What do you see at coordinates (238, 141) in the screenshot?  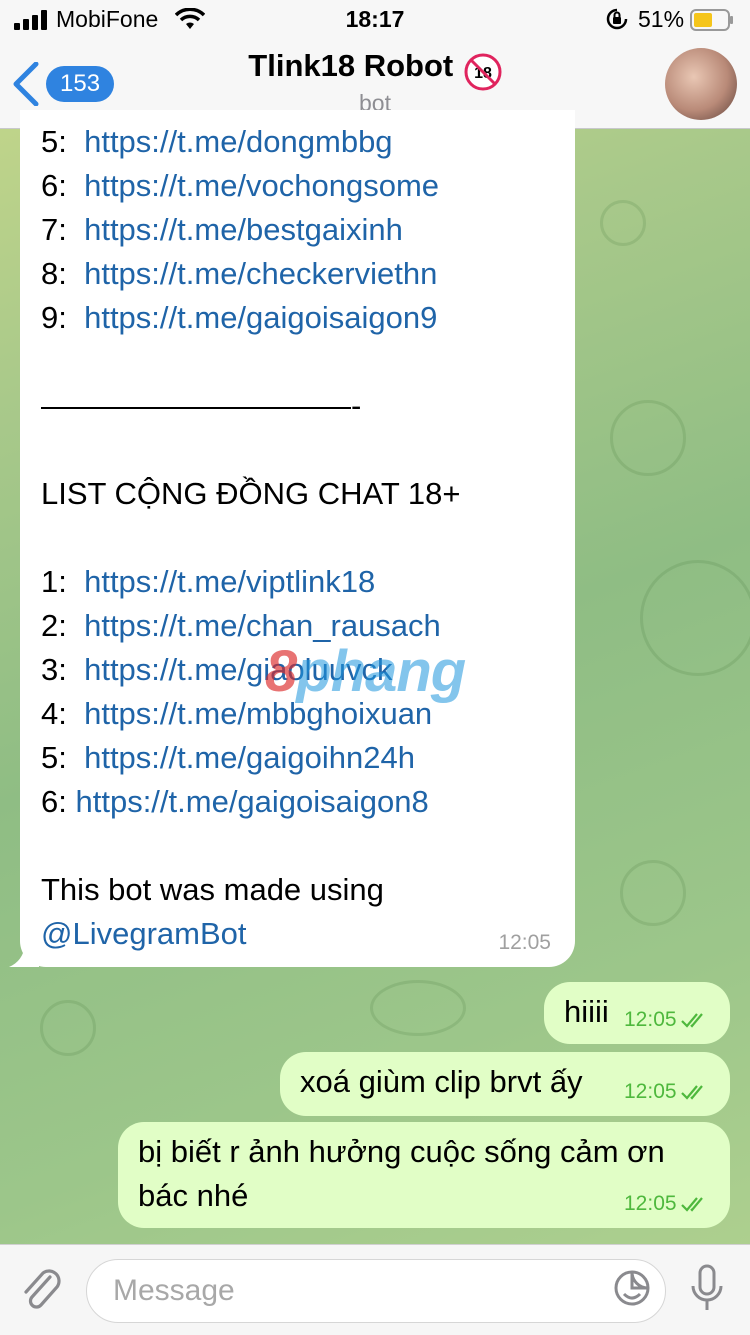 I see `link: https://t.me/dongmbbg` at bounding box center [238, 141].